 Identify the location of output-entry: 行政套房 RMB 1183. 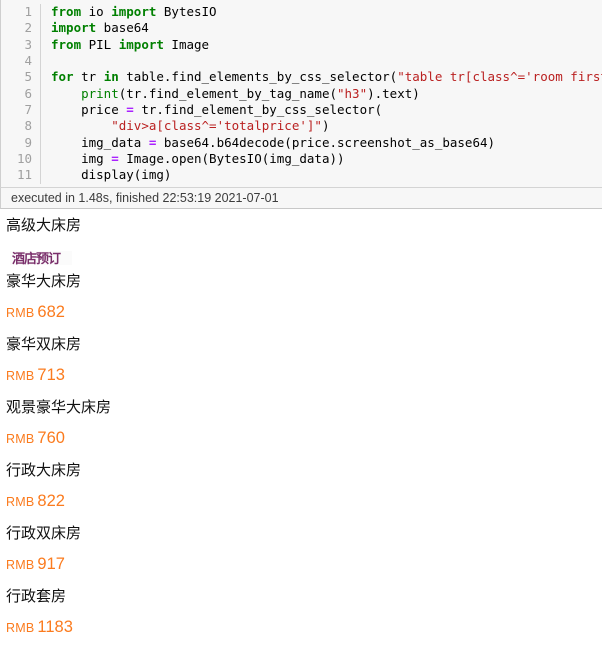
(304, 611).